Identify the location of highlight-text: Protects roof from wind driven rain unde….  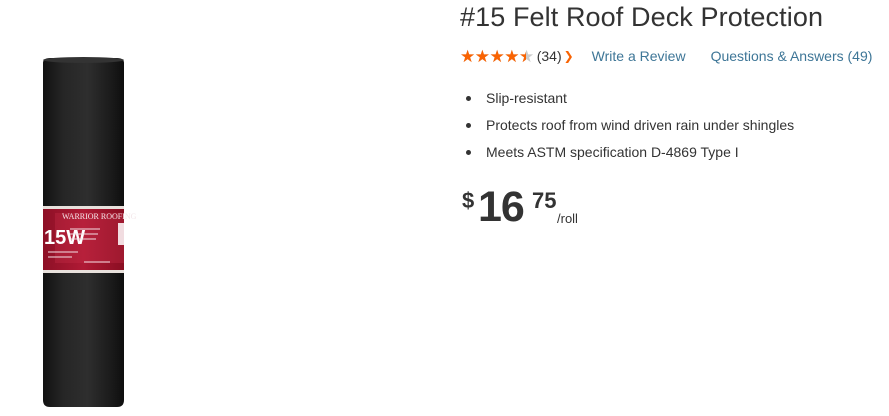
(640, 125).